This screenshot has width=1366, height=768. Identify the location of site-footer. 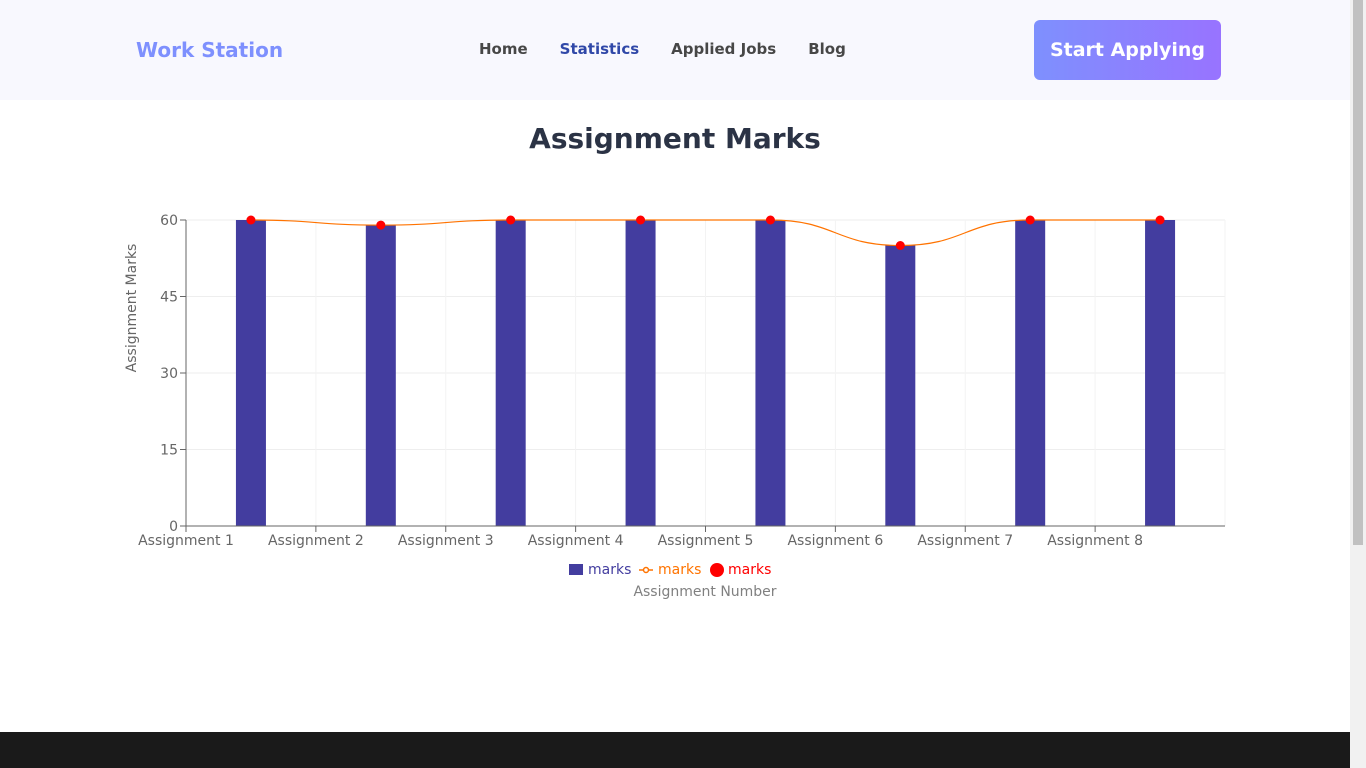
(675, 750).